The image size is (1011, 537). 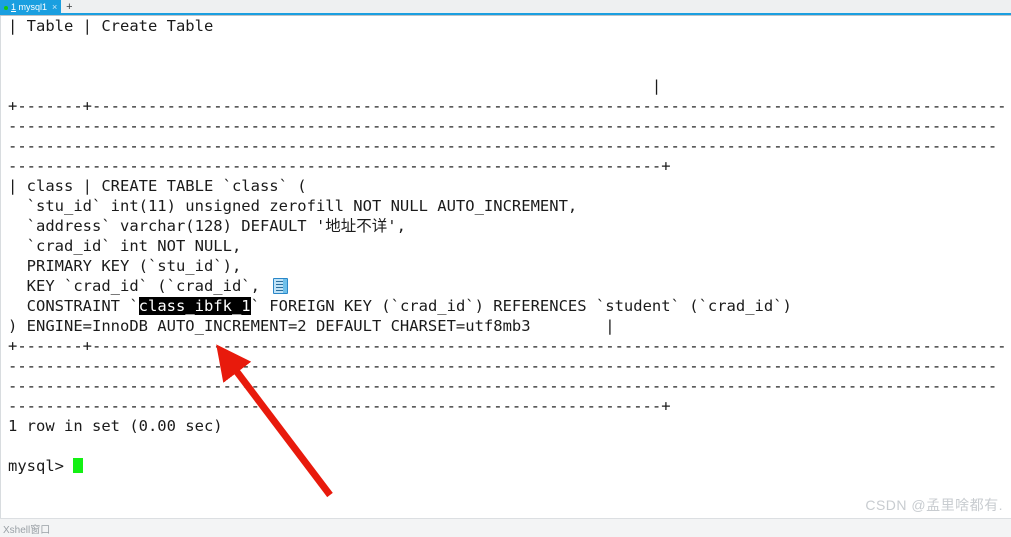 I want to click on terminal-line: |, so click(x=335, y=86).